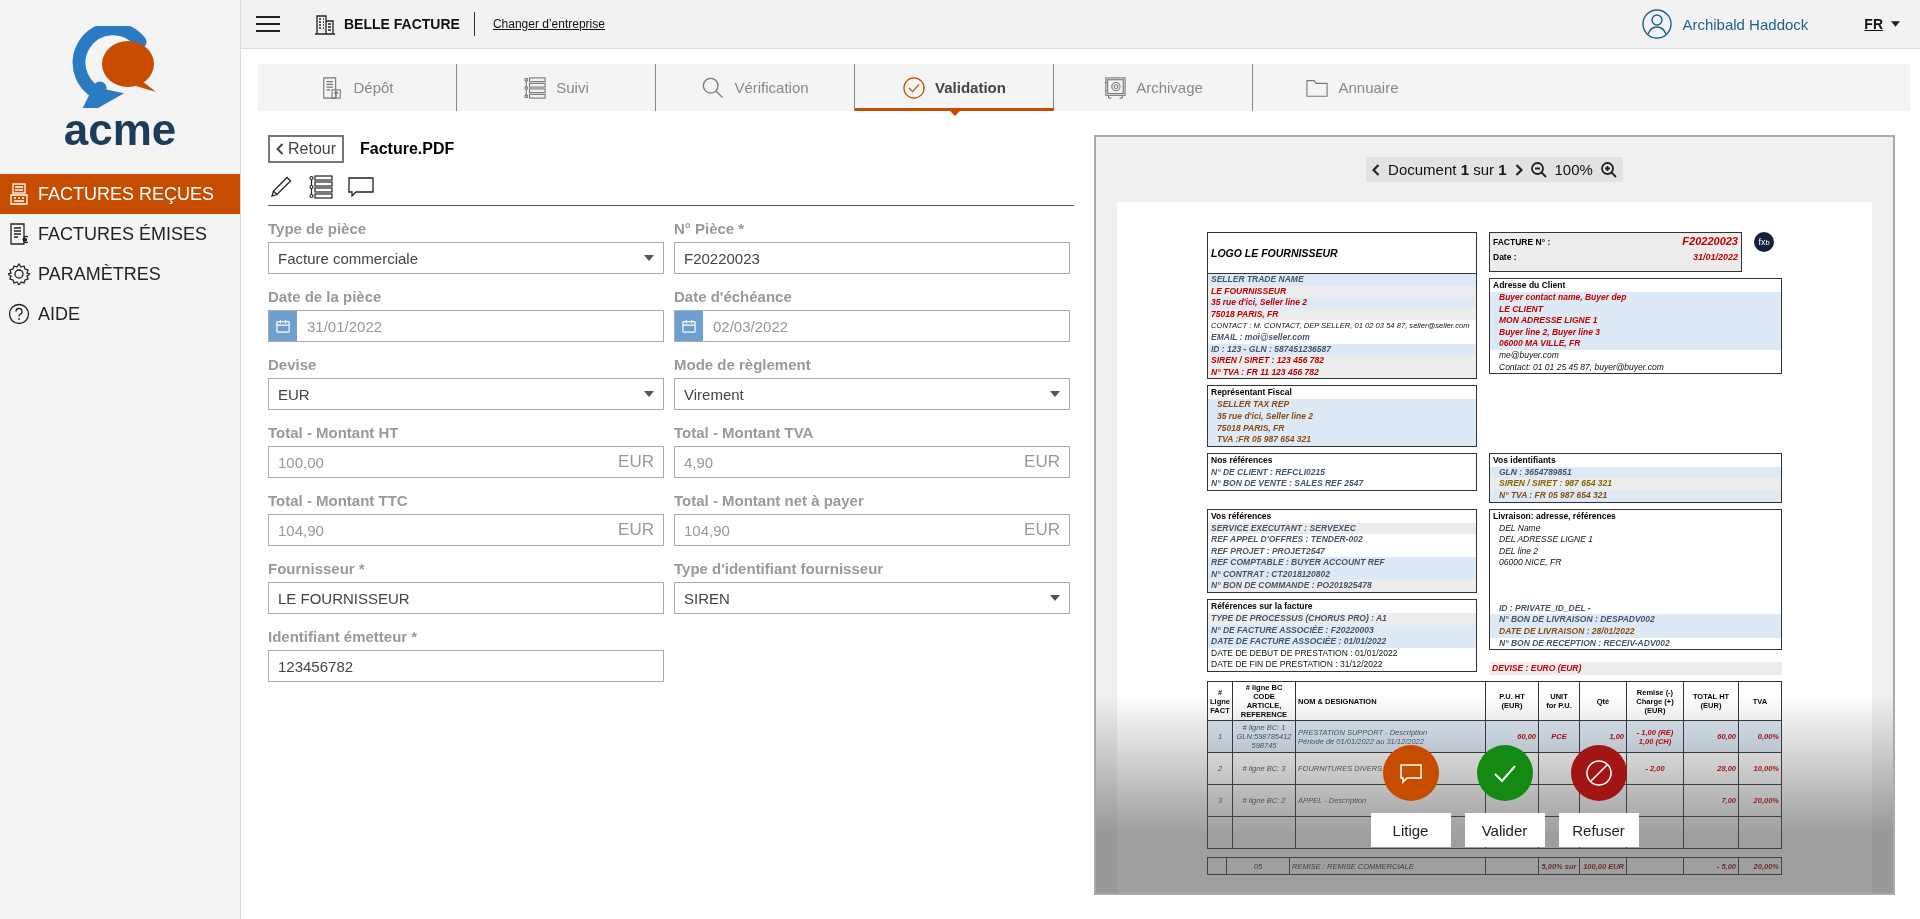 The height and width of the screenshot is (919, 1920). I want to click on invoice-icon, so click(19, 234).